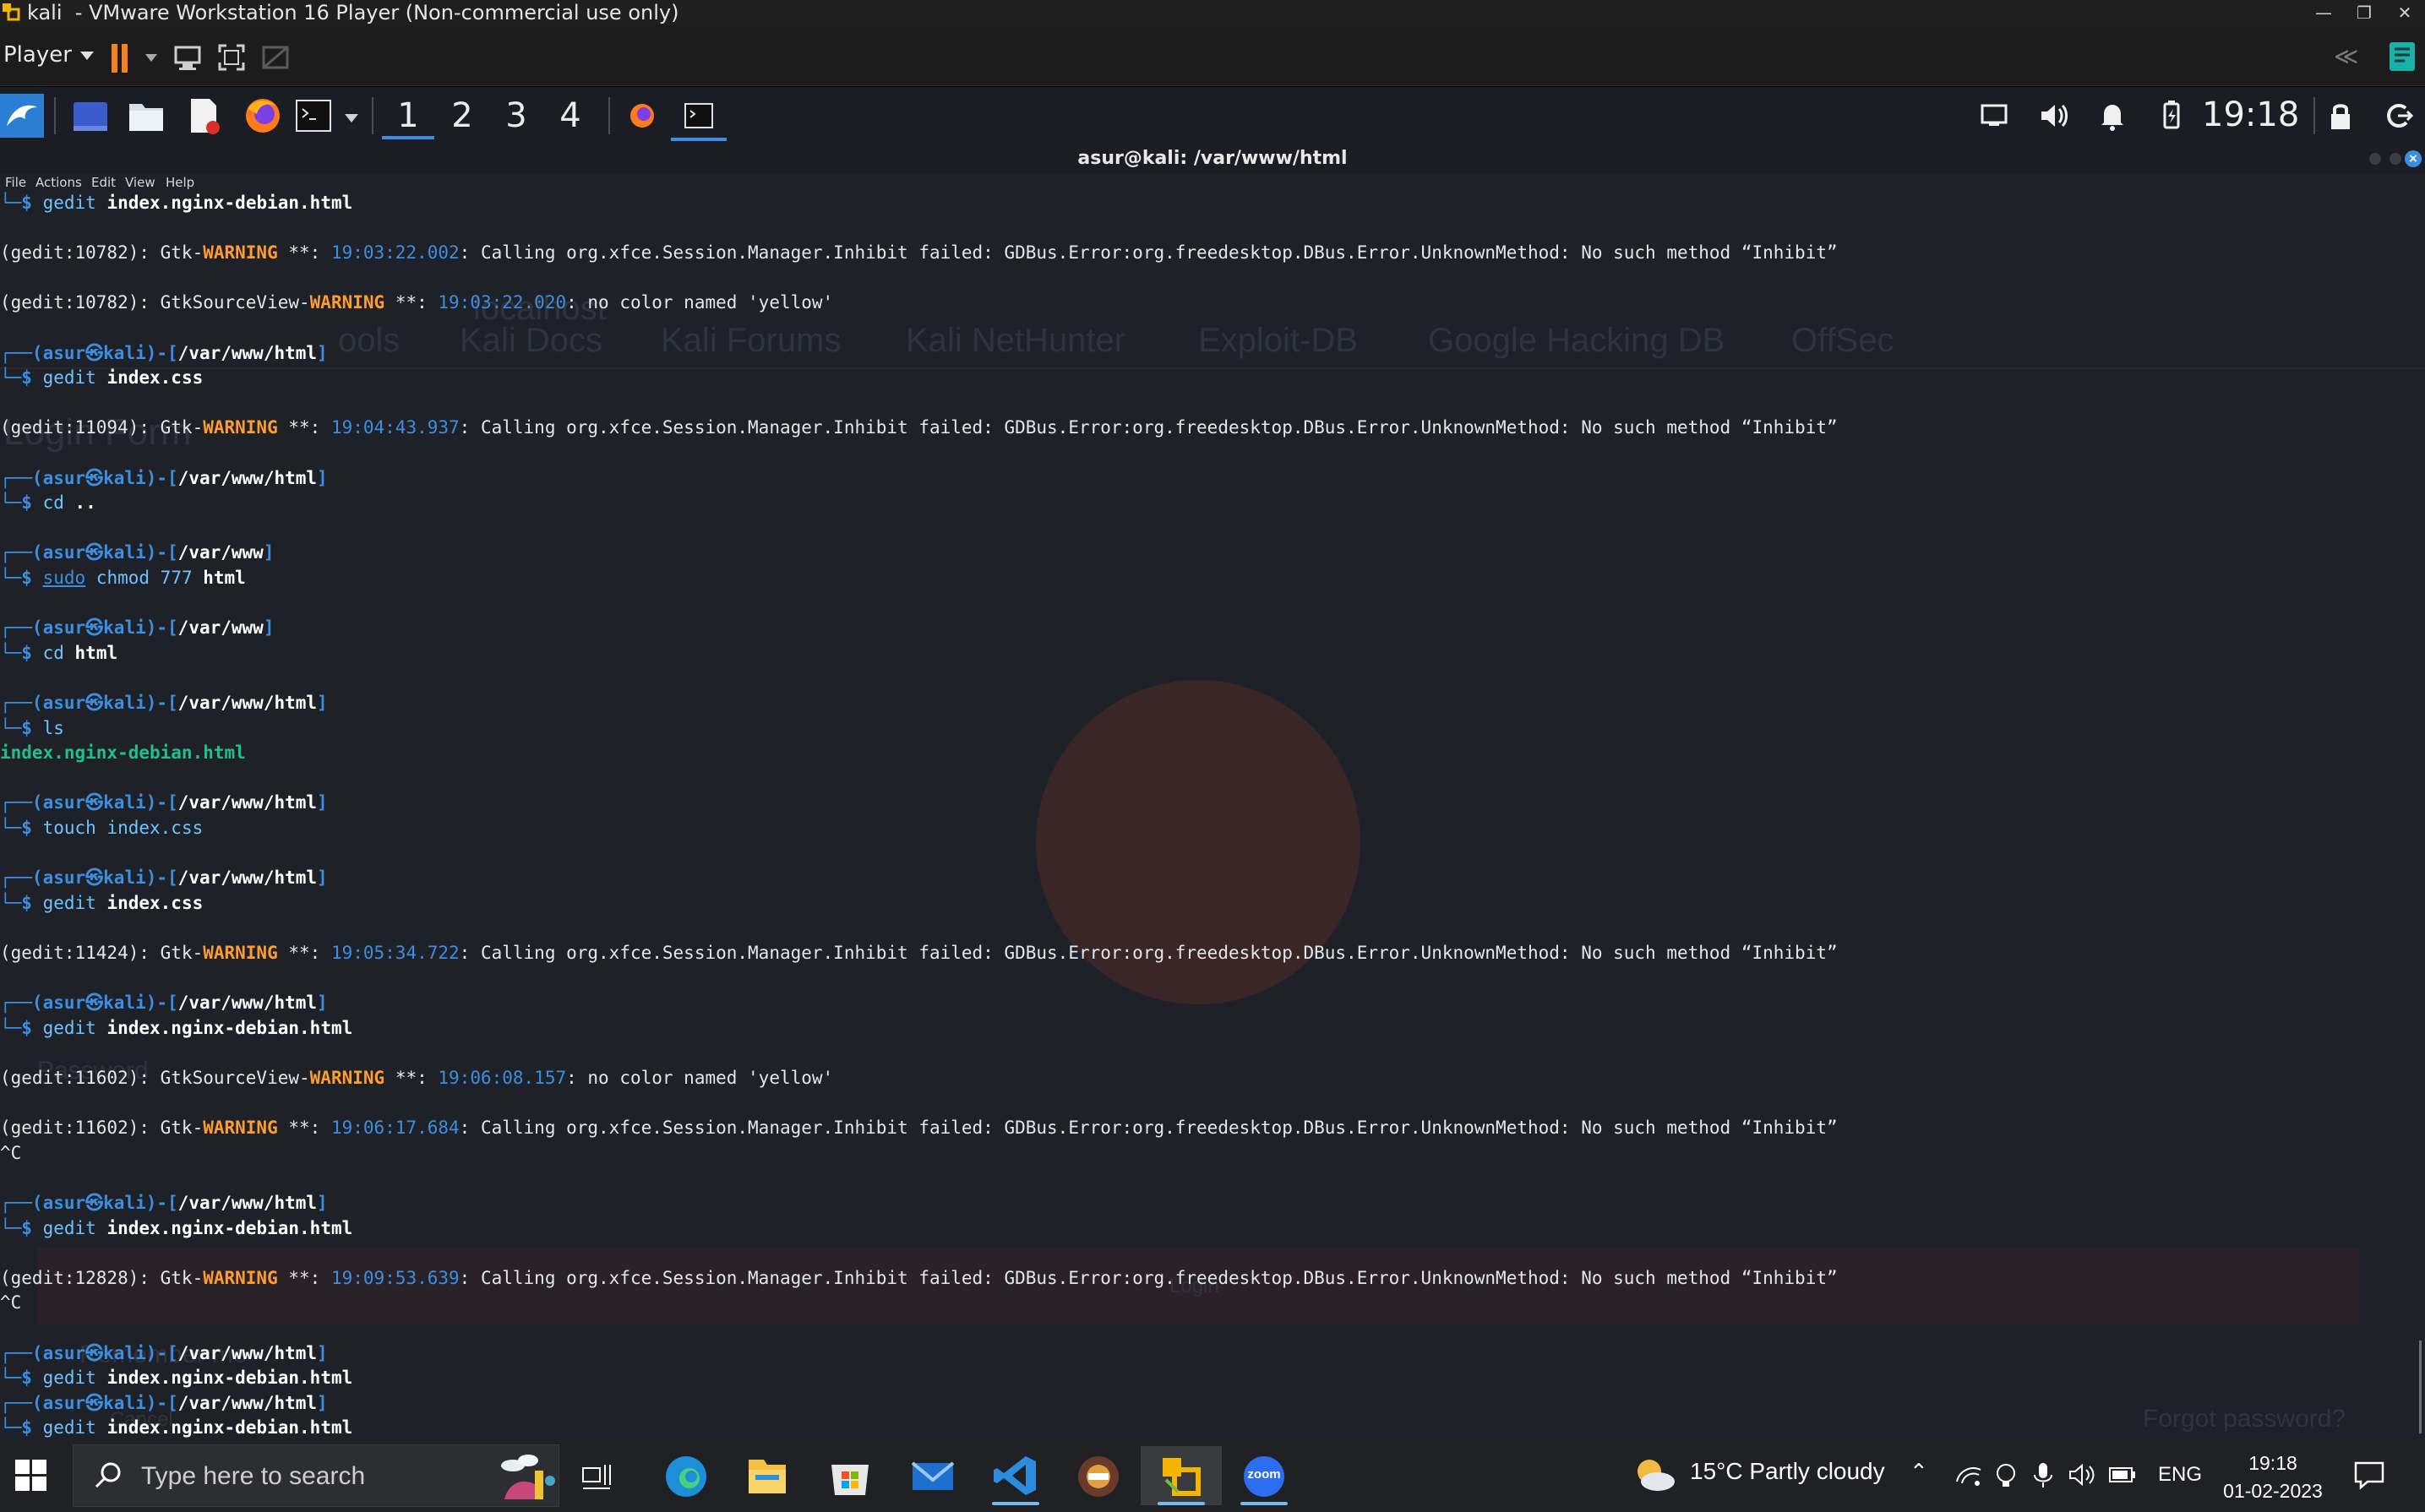 Image resolution: width=2425 pixels, height=1512 pixels. Describe the element at coordinates (2398, 115) in the screenshot. I see `logout-icon` at that location.